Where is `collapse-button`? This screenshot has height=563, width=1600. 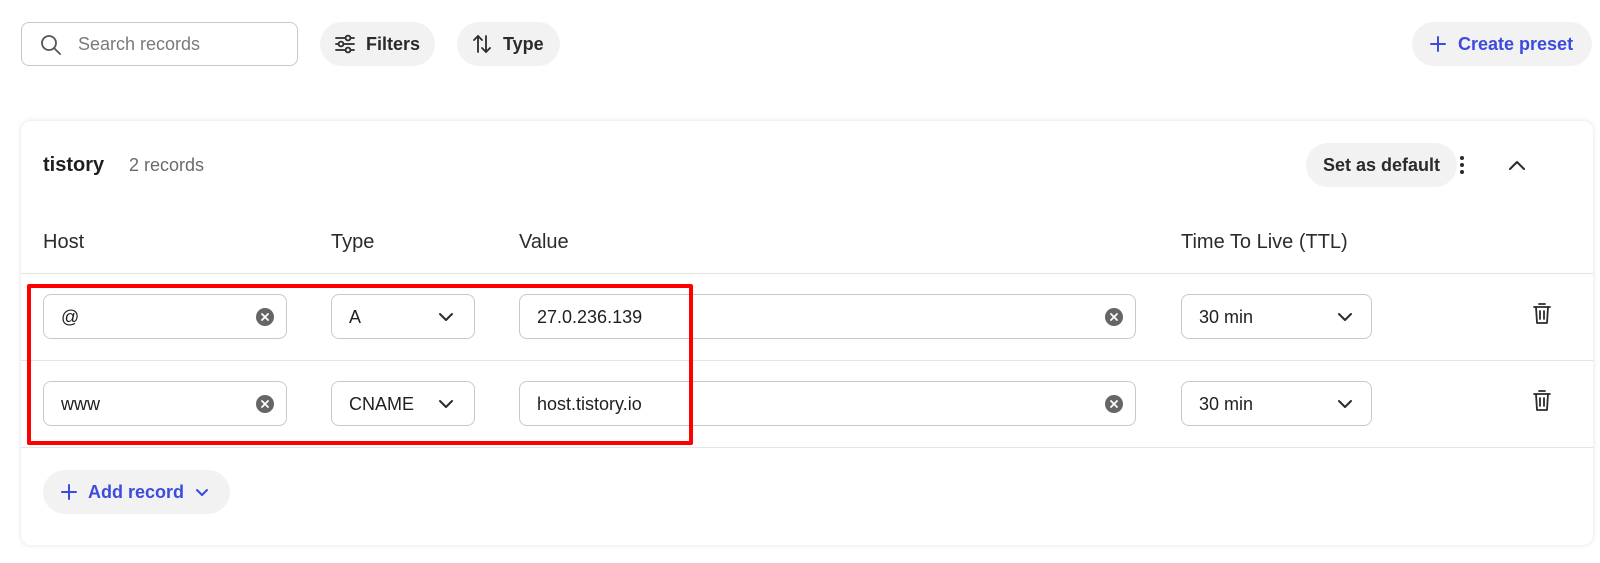 collapse-button is located at coordinates (1517, 165).